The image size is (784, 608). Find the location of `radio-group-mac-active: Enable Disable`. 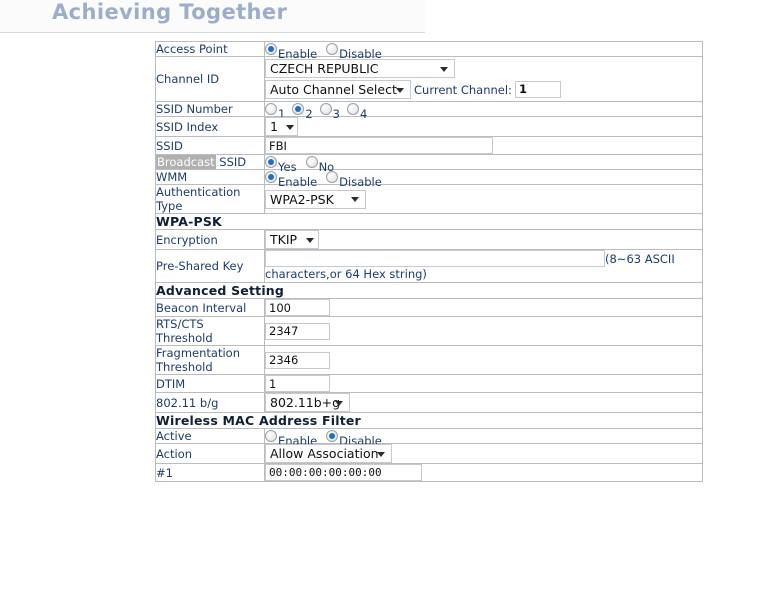

radio-group-mac-active: Enable Disable is located at coordinates (483, 438).